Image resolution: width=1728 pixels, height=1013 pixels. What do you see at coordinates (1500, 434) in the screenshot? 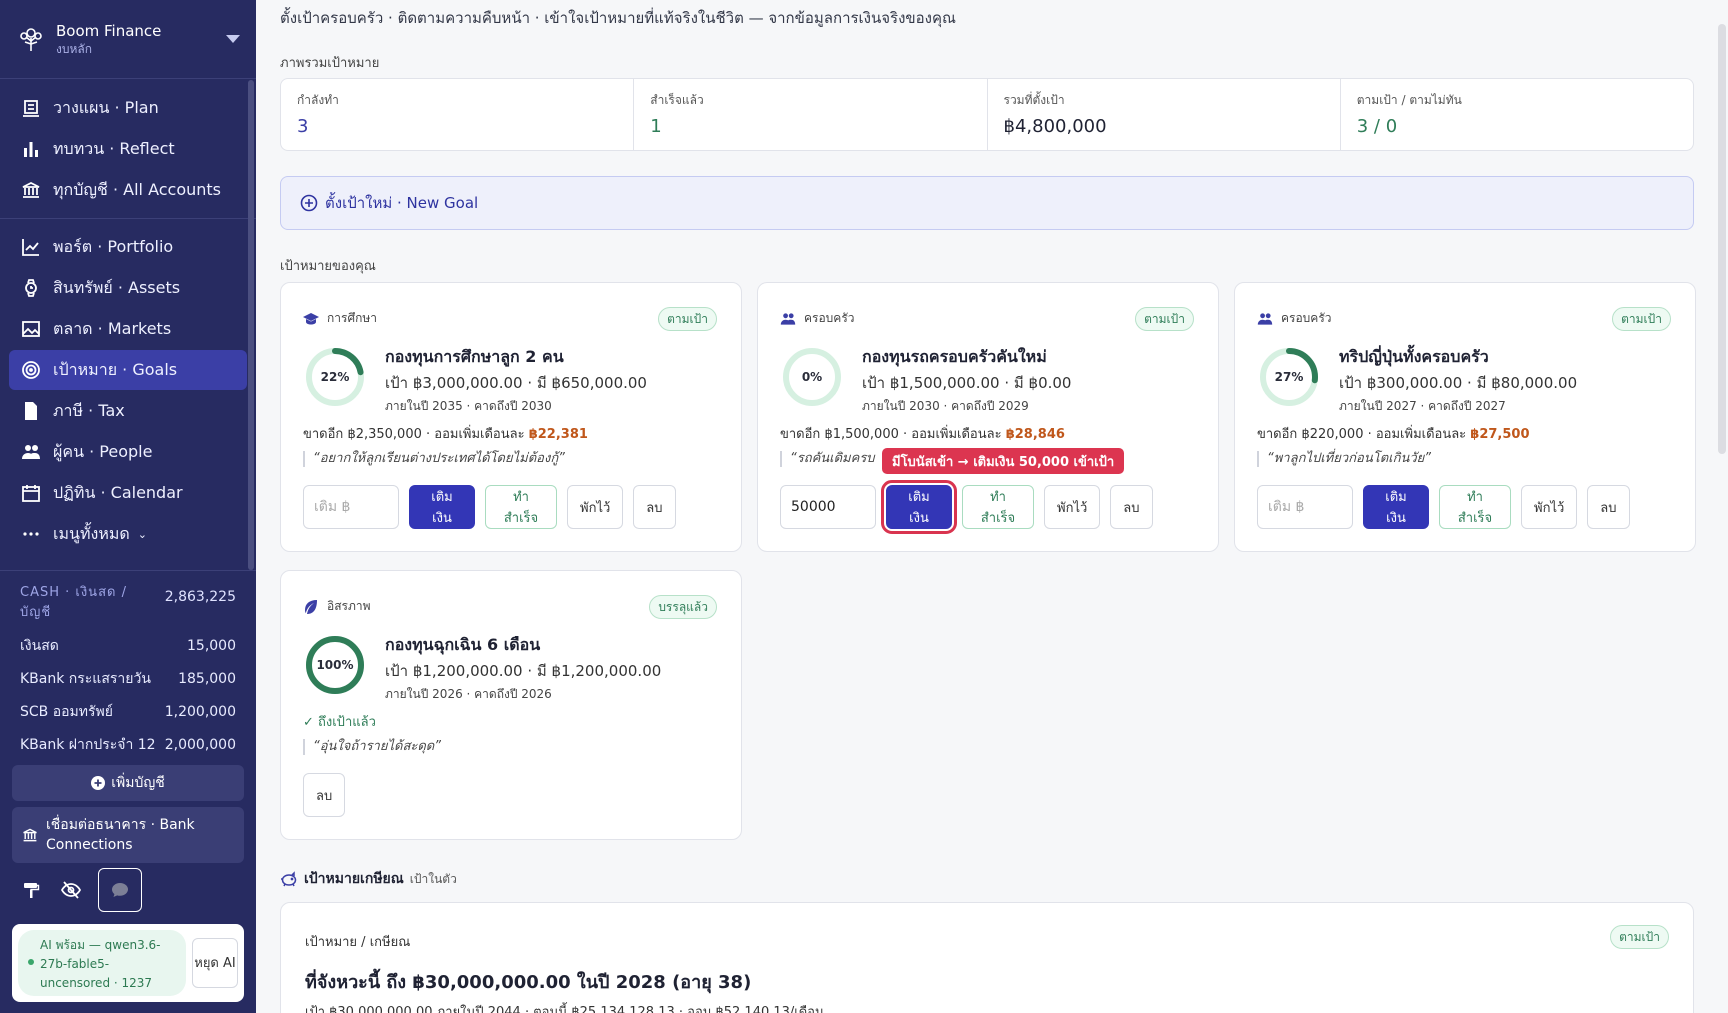
I see `monthly-saving: ฿27,500` at bounding box center [1500, 434].